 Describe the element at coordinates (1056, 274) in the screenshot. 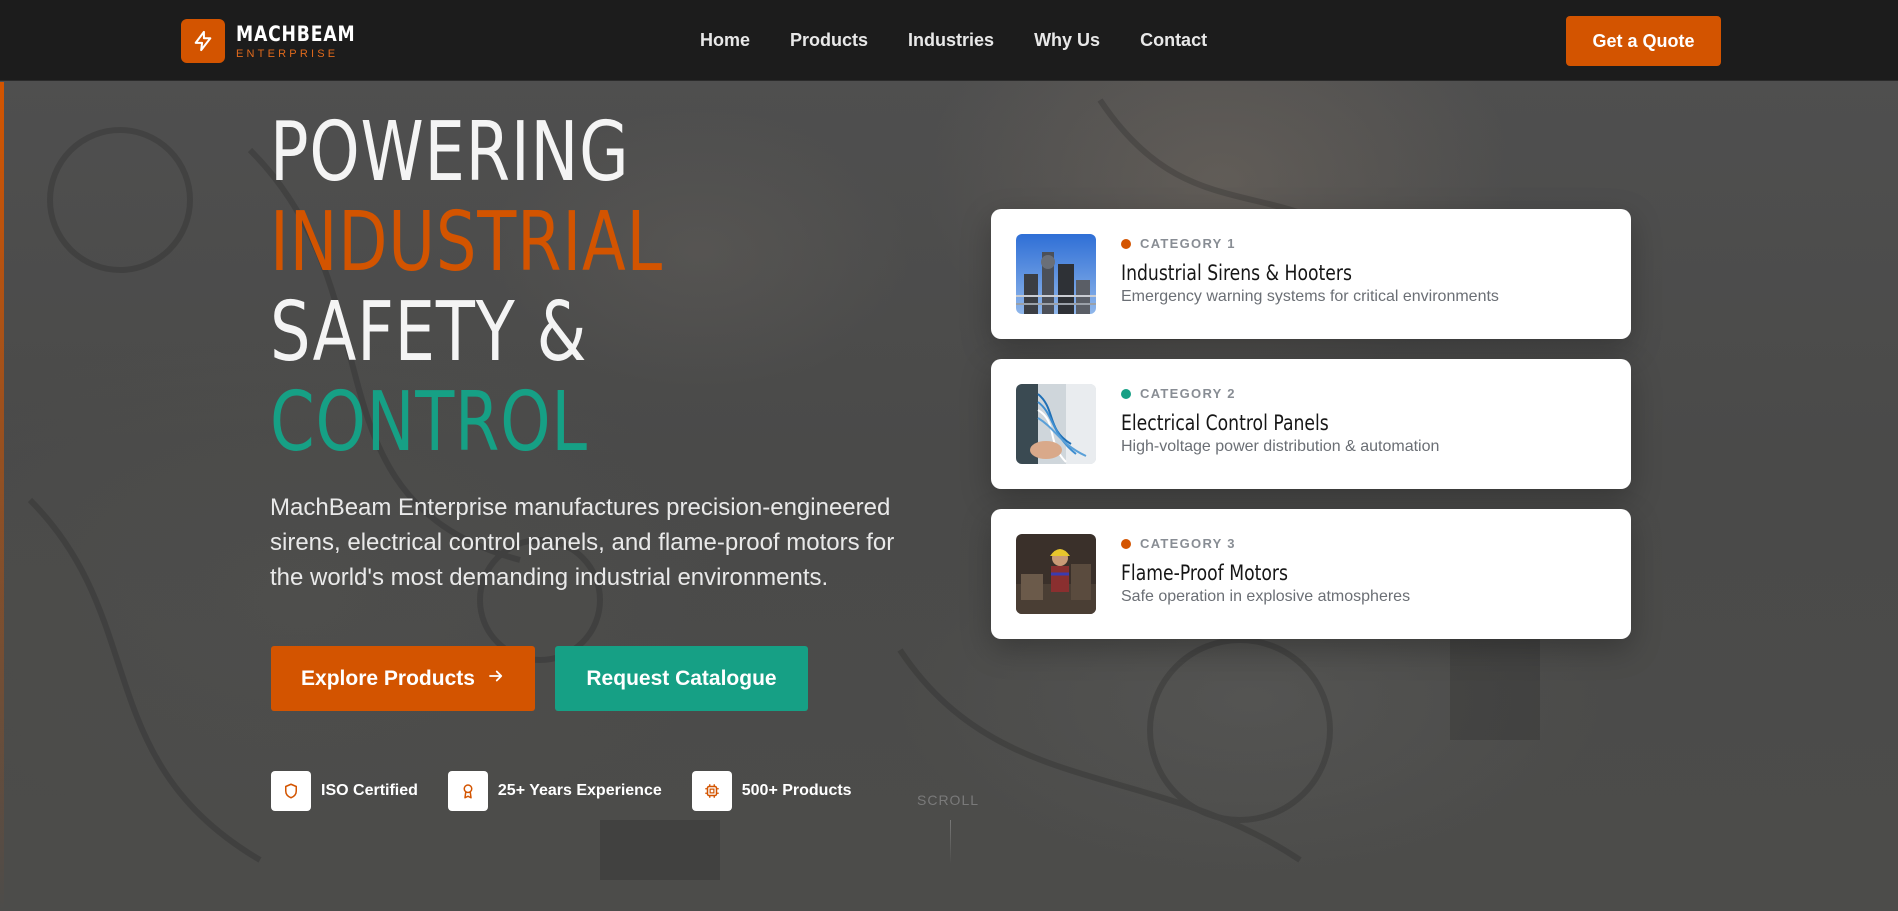

I see `industrial-plant-thumbnail` at that location.